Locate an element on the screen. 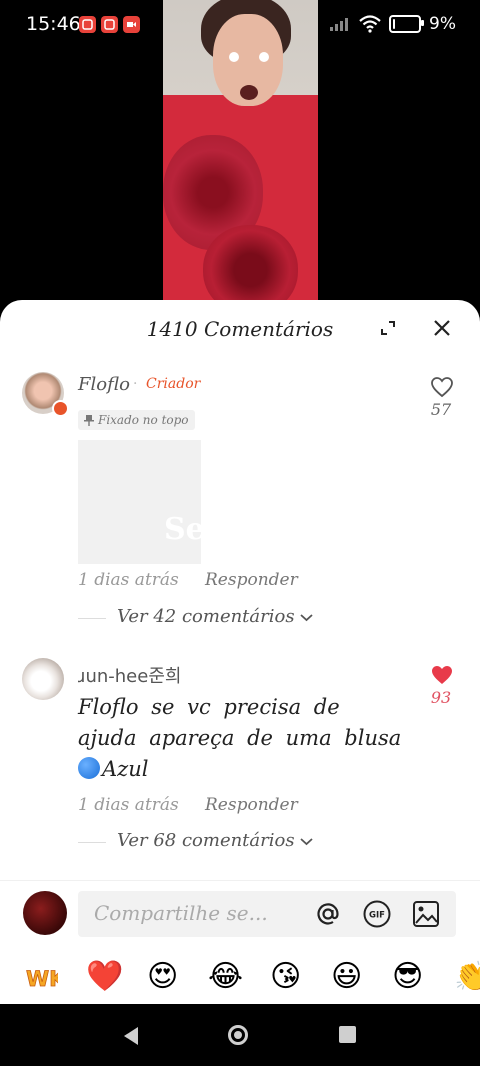 The width and height of the screenshot is (480, 1066). expand-icon is located at coordinates (388, 328).